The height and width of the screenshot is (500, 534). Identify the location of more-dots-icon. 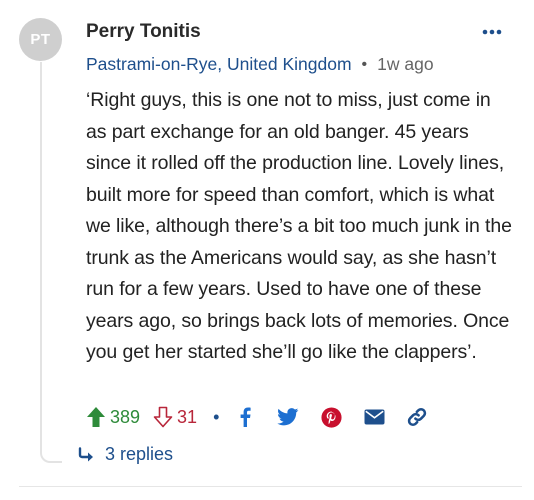
(492, 32).